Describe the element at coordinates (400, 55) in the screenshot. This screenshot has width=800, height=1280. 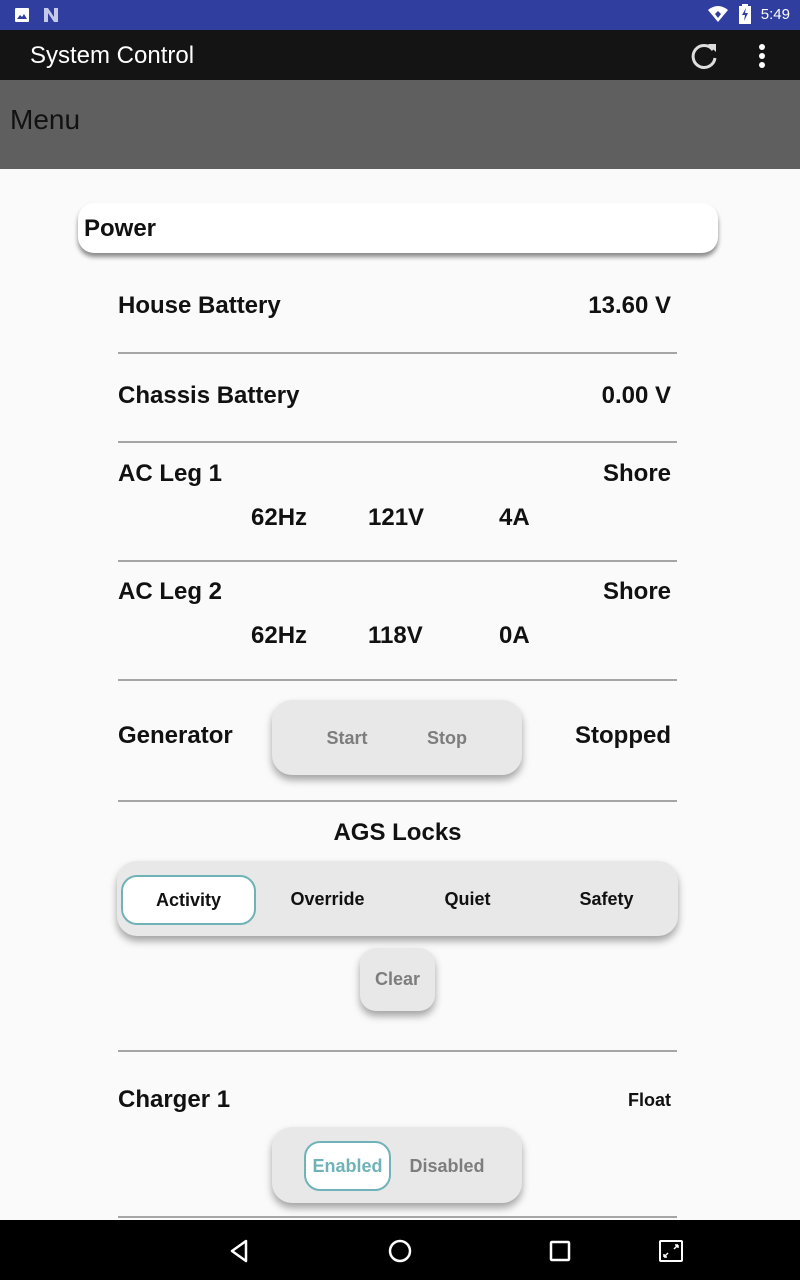
I see `app-bar: System Control` at that location.